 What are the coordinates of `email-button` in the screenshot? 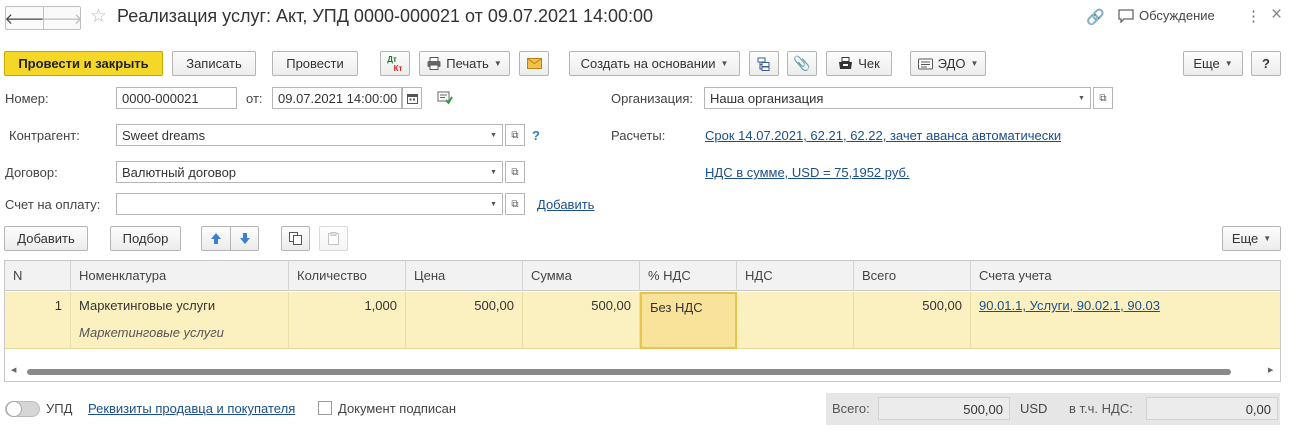 It's located at (534, 63).